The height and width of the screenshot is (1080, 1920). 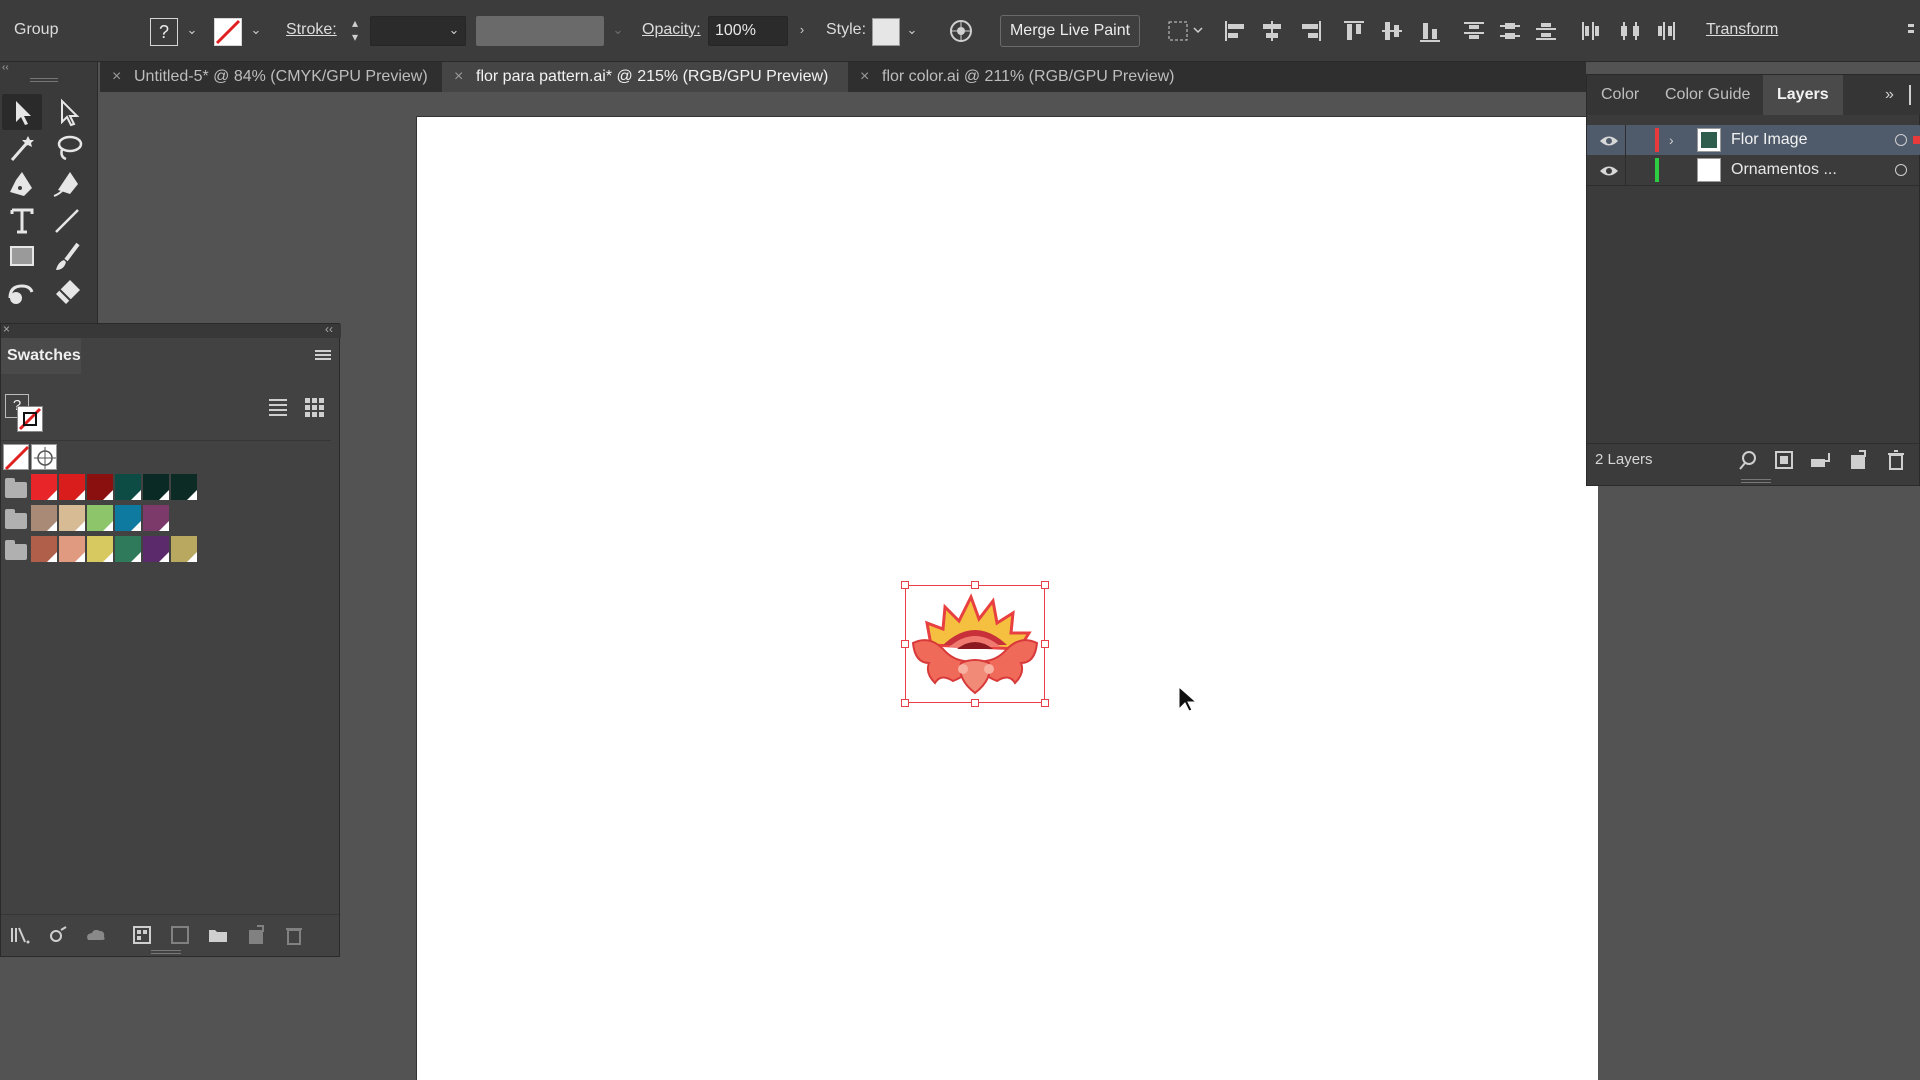 I want to click on cloud-library-icon, so click(x=94, y=935).